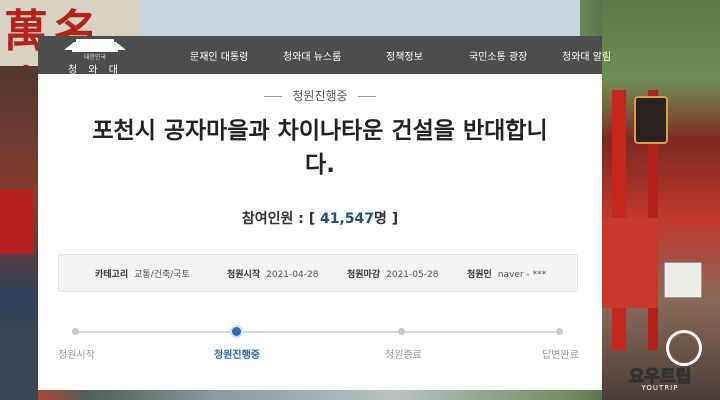 This screenshot has width=720, height=400. What do you see at coordinates (320, 148) in the screenshot?
I see `petition-title: 포천시 공자마을과 차이나타운 건설을 반대합니다.` at bounding box center [320, 148].